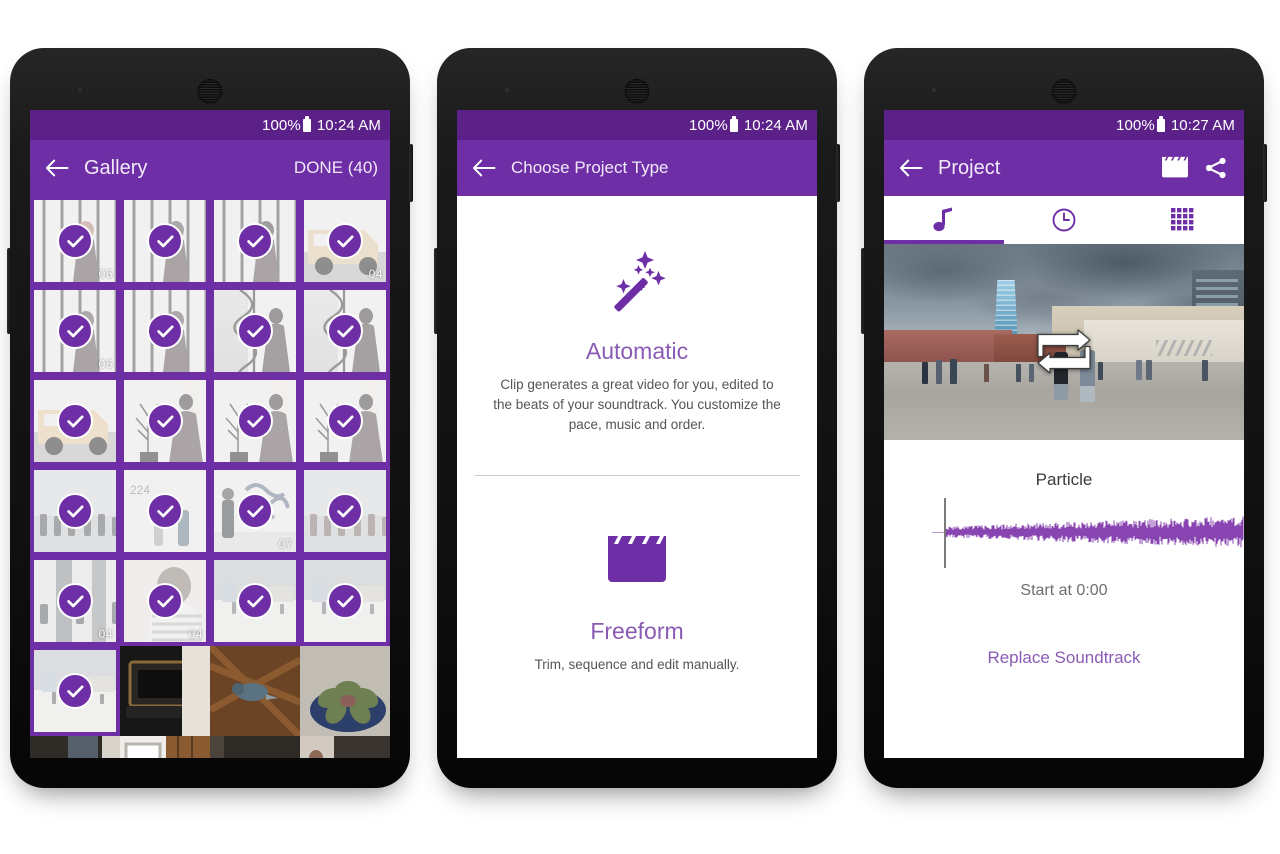 Image resolution: width=1280 pixels, height=854 pixels. I want to click on status-bar: 100% 10:27 AM, so click(1064, 125).